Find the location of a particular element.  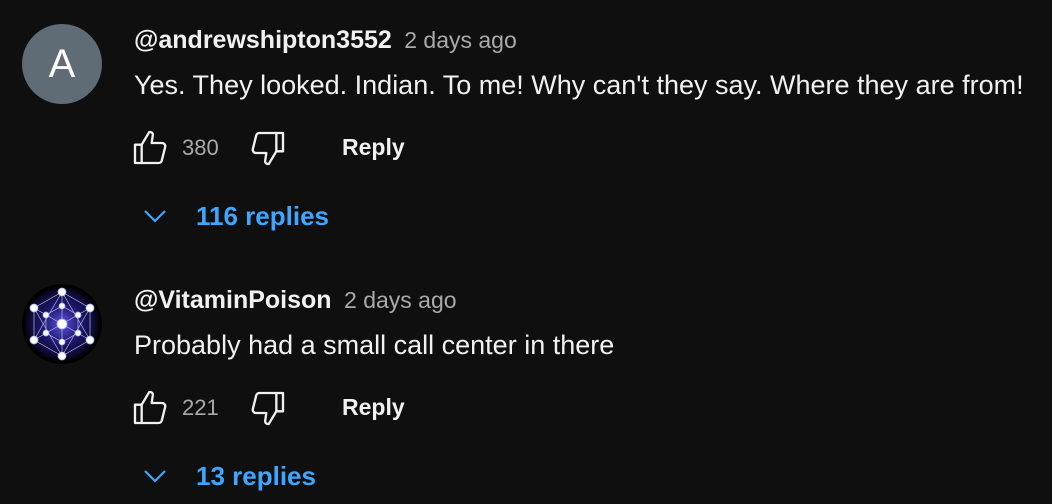

replies-count-label: 116 replies is located at coordinates (262, 215).